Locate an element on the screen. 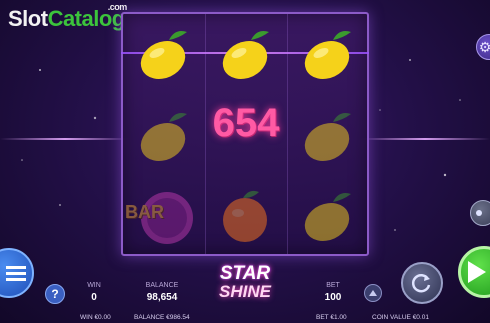 This screenshot has height=323, width=490. autoplay-button is located at coordinates (422, 283).